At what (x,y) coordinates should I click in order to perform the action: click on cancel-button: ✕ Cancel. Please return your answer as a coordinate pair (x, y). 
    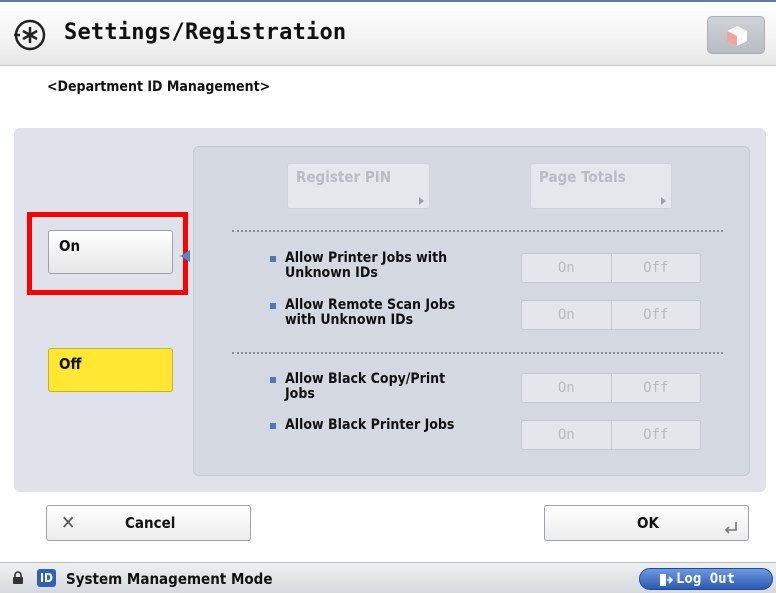
    Looking at the image, I should click on (148, 523).